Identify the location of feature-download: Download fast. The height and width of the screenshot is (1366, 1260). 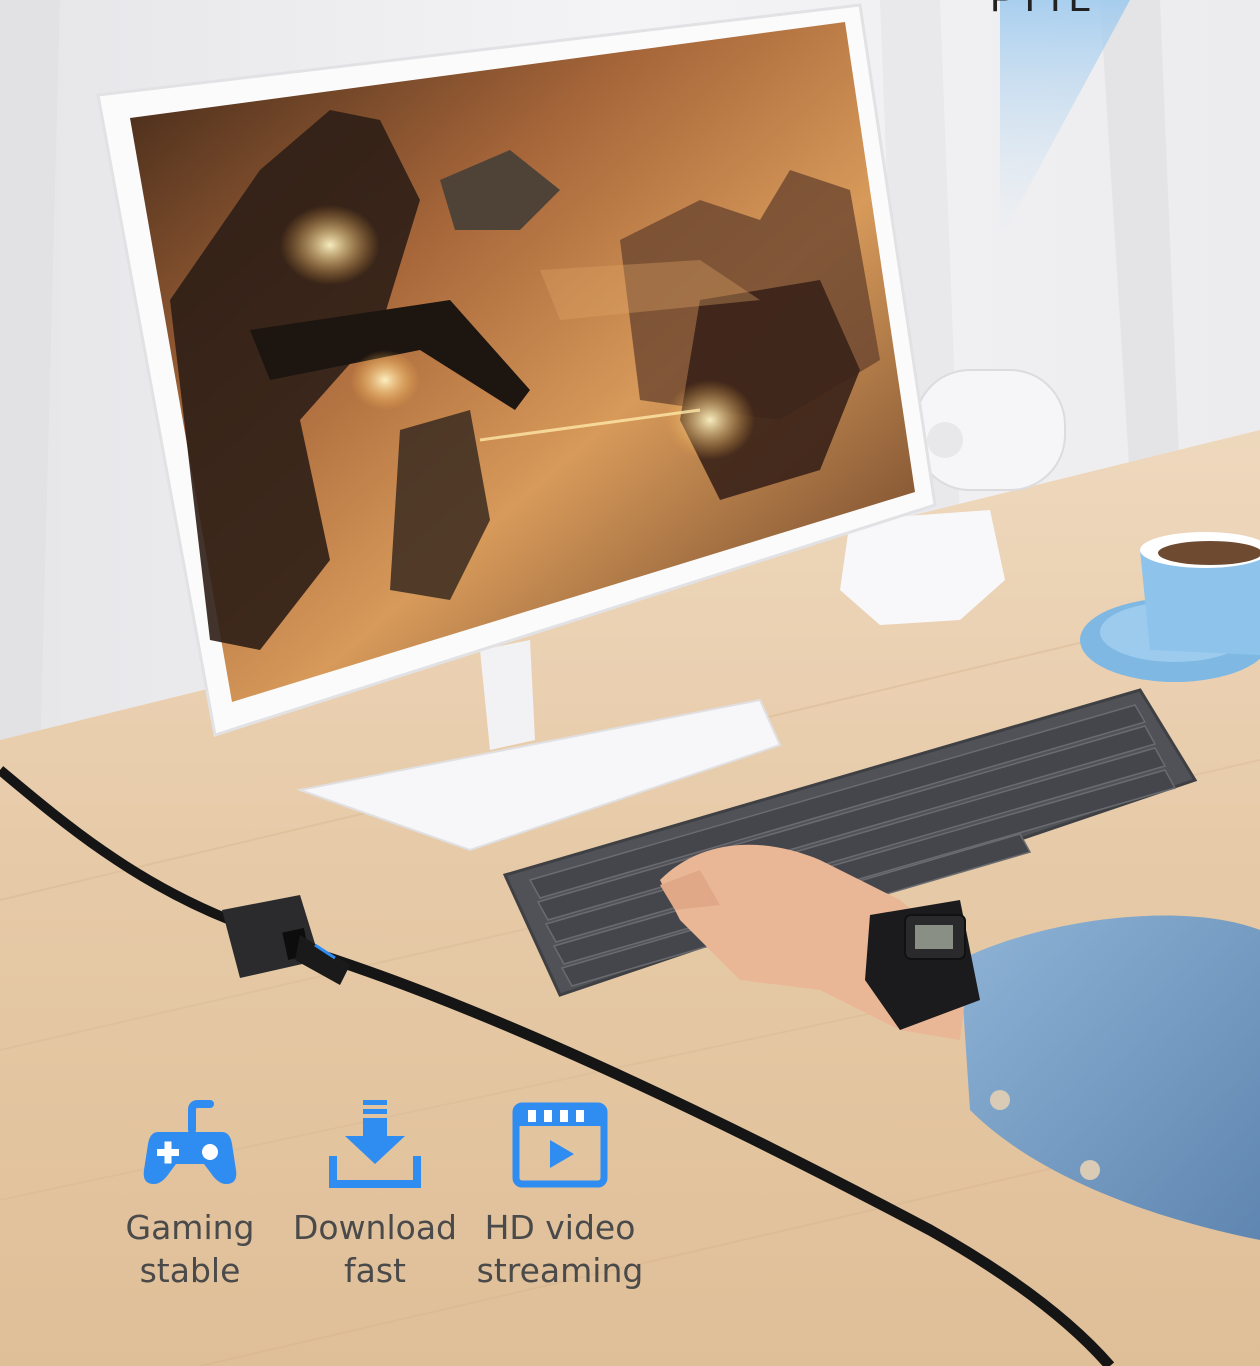
(375, 1196).